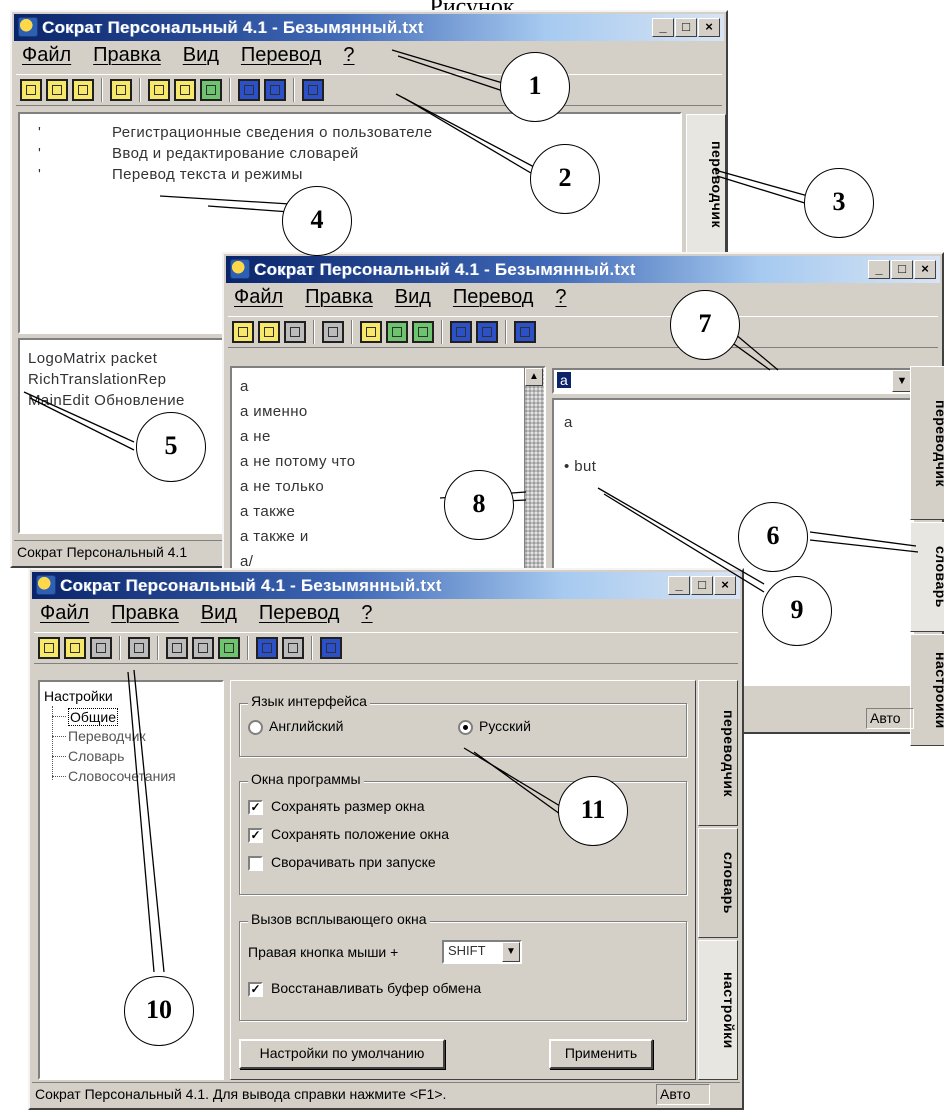 This screenshot has height=1110, width=944. What do you see at coordinates (235, 132) in the screenshot?
I see `source-line: ' Регистрационные сведения о пользователе` at bounding box center [235, 132].